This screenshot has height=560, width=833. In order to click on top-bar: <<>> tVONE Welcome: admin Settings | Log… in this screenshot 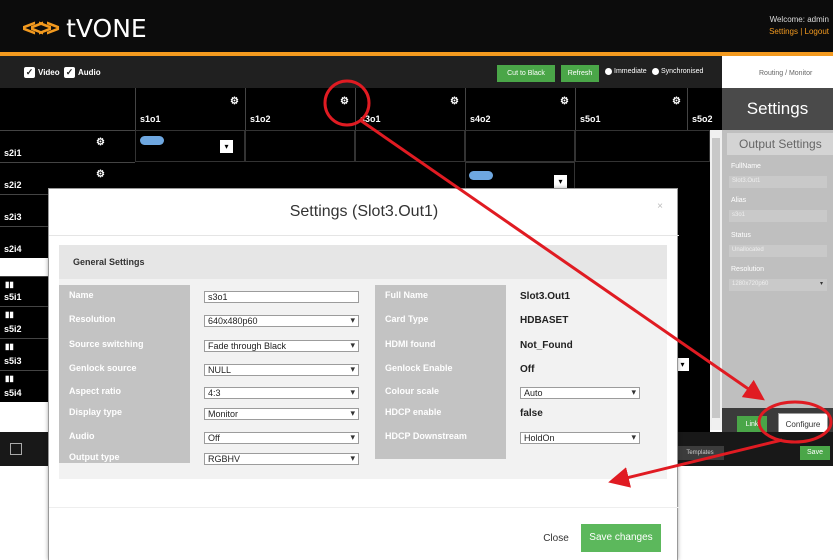, I will do `click(416, 26)`.